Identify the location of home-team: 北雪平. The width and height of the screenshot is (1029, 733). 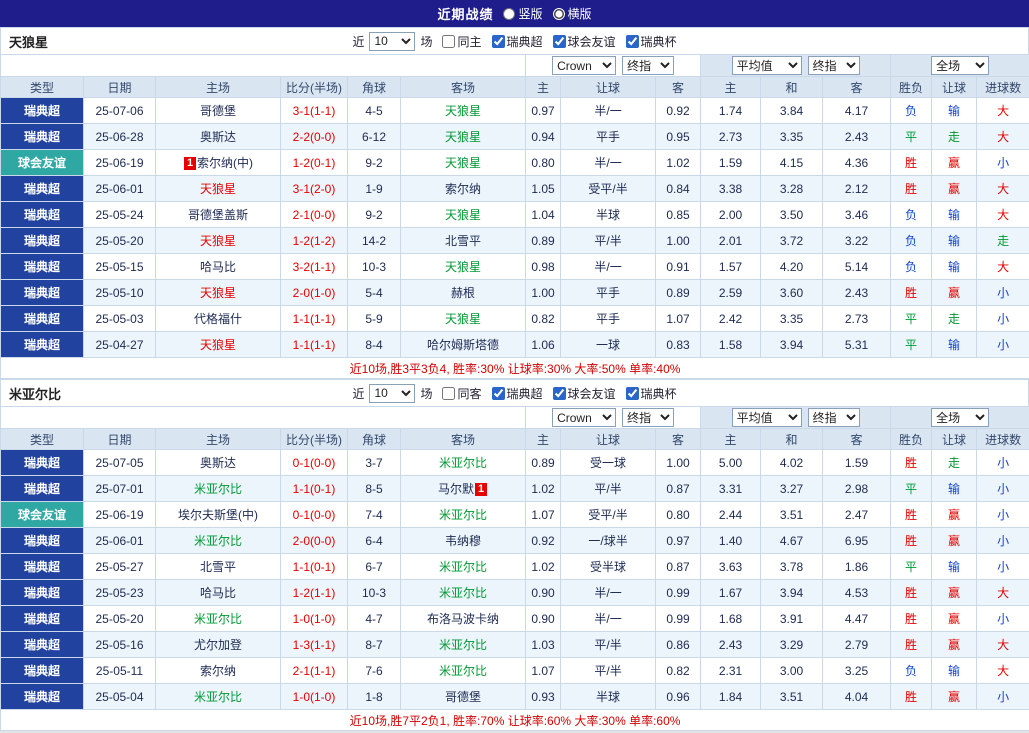
(218, 566).